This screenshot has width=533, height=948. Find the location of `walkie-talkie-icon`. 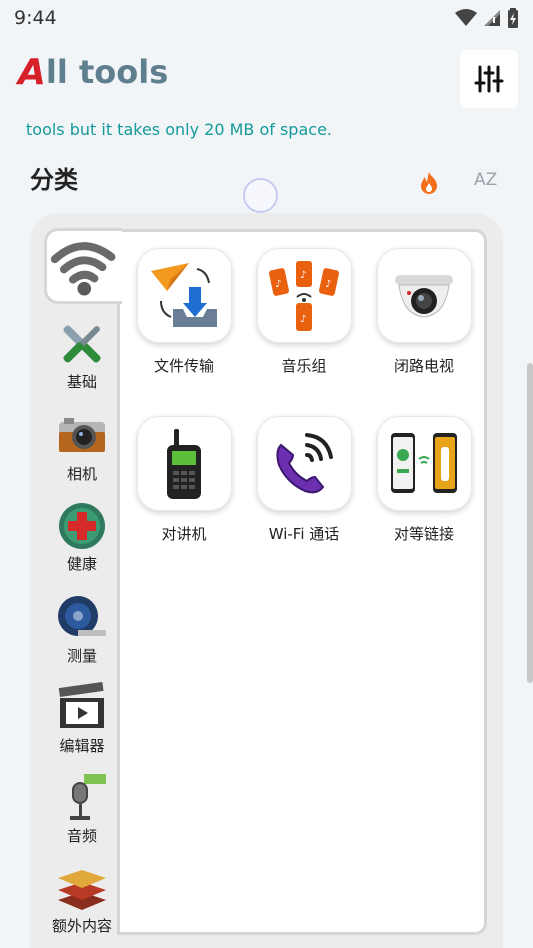

walkie-talkie-icon is located at coordinates (184, 463).